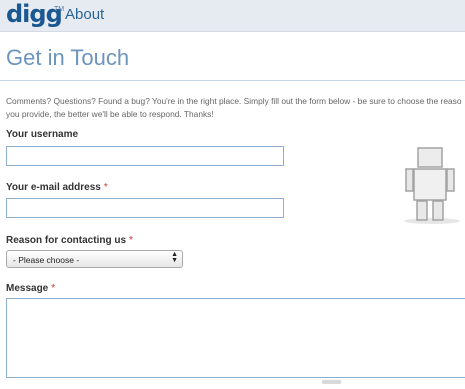 The height and width of the screenshot is (389, 465). I want to click on message-label: Message *, so click(31, 288).